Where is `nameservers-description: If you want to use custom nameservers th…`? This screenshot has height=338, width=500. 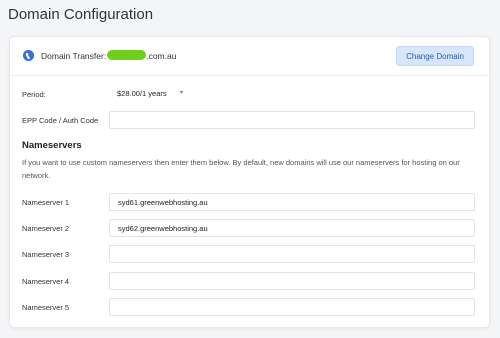
nameservers-description: If you want to use custom nameservers th… is located at coordinates (241, 169).